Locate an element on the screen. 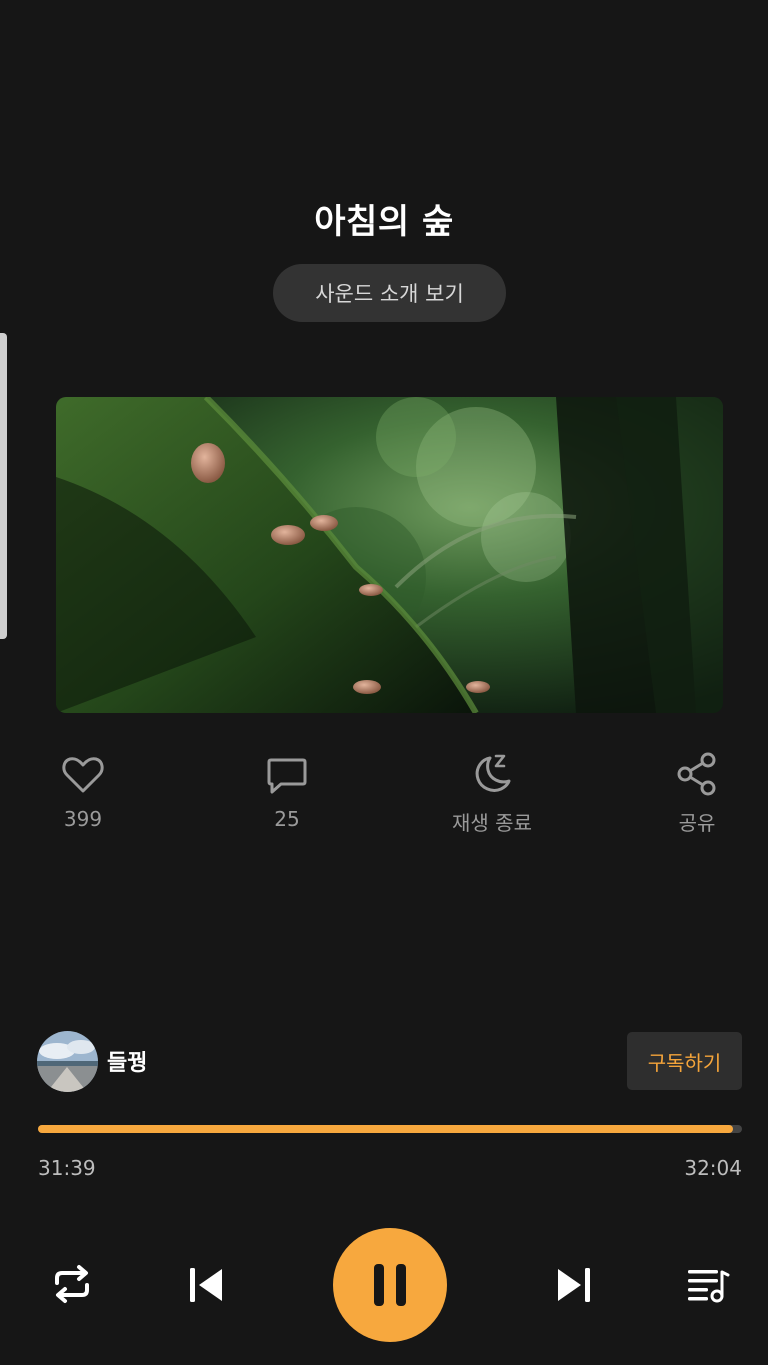 This screenshot has width=768, height=1365. share-icon is located at coordinates (696, 774).